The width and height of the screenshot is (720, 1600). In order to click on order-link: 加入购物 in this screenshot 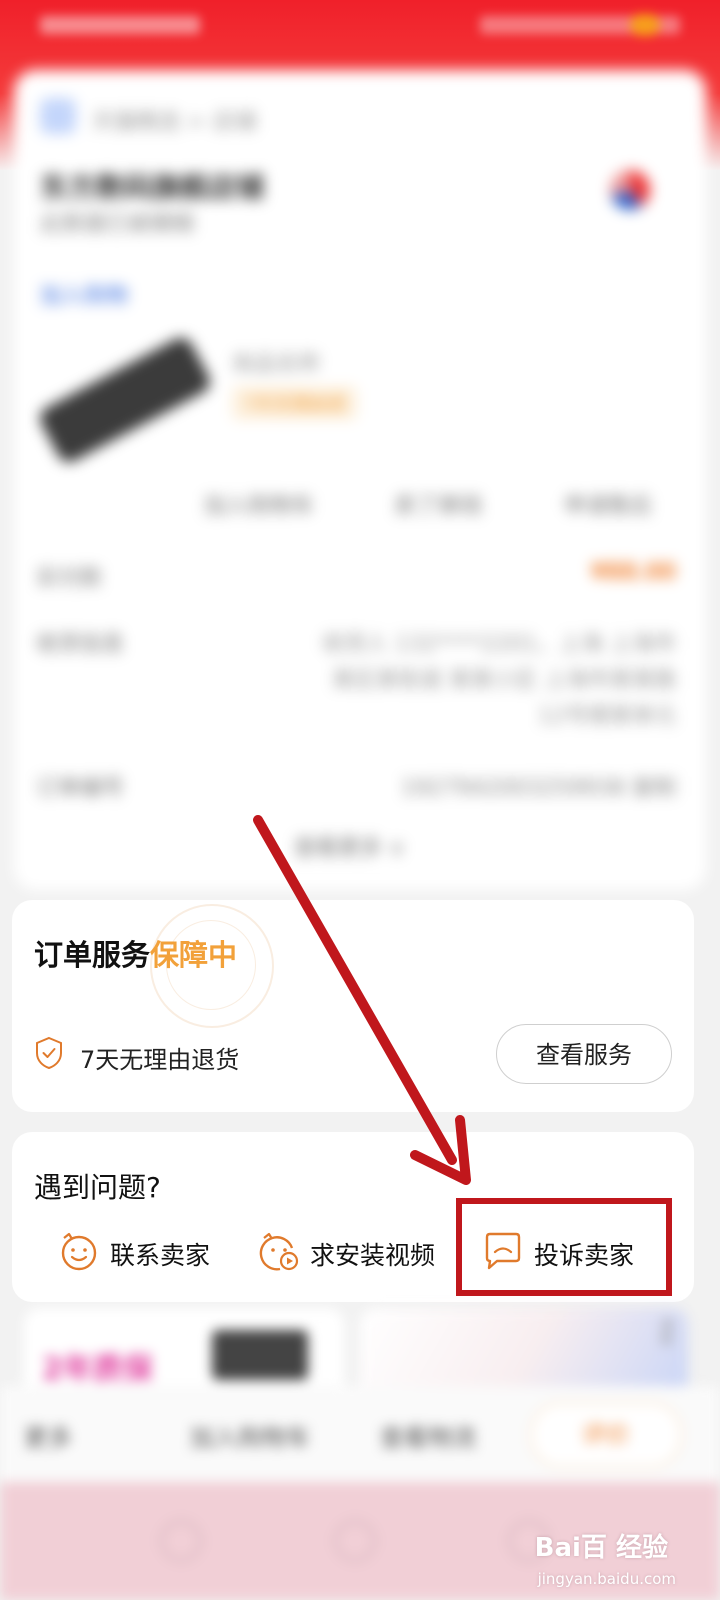, I will do `click(84, 294)`.